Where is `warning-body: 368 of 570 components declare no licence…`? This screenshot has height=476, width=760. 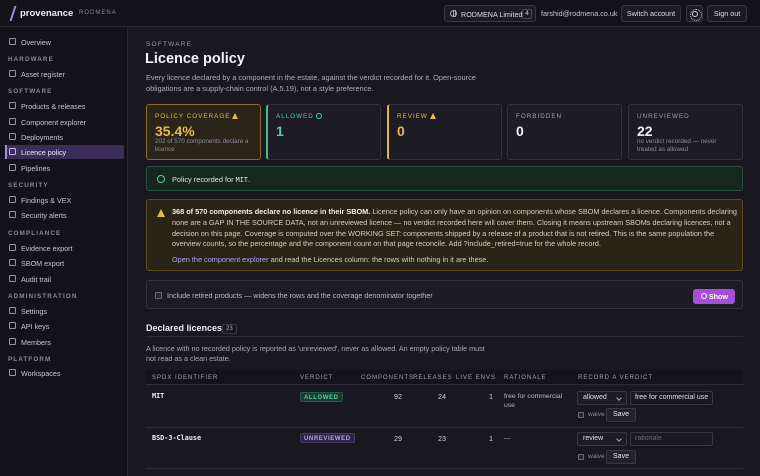 warning-body: 368 of 570 components declare no licence… is located at coordinates (454, 228).